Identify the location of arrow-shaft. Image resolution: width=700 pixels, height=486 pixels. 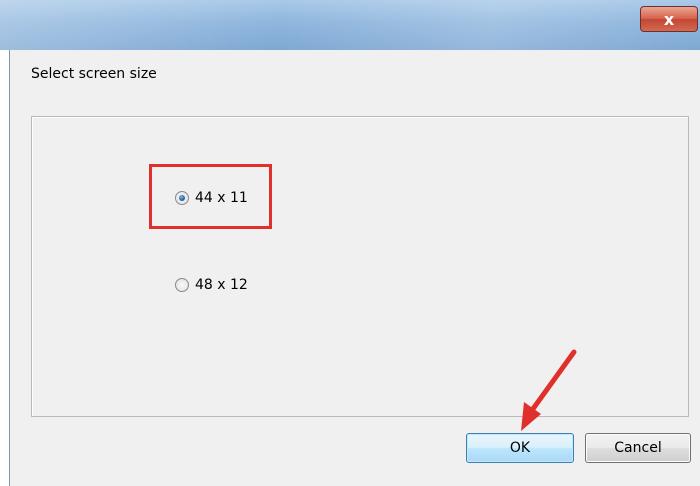
(552, 382).